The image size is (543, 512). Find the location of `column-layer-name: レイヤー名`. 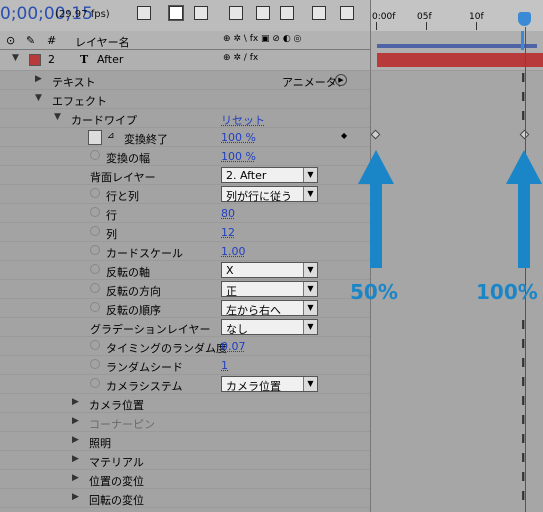

column-layer-name: レイヤー名 is located at coordinates (102, 42).